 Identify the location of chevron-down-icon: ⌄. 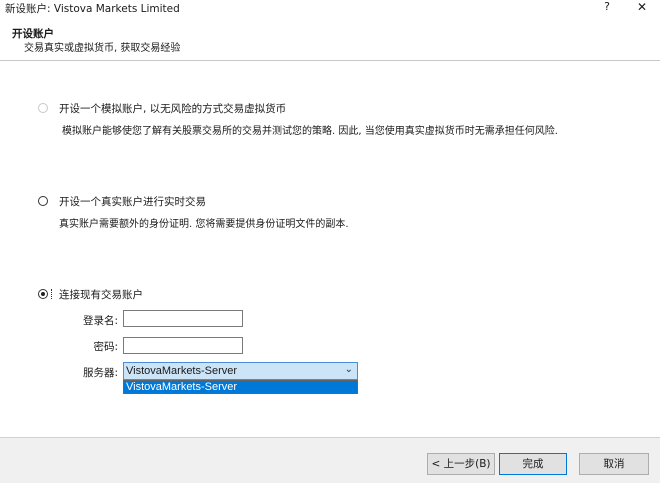
(349, 369).